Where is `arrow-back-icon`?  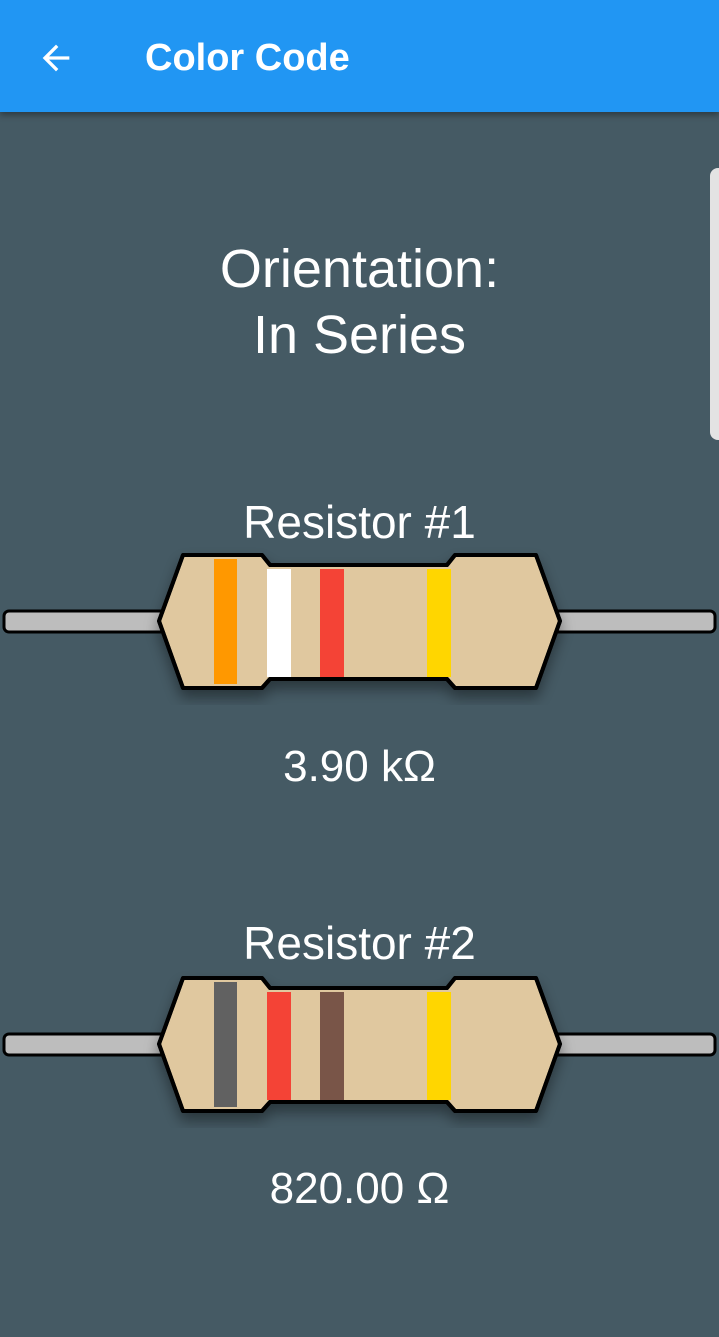
arrow-back-icon is located at coordinates (56, 58).